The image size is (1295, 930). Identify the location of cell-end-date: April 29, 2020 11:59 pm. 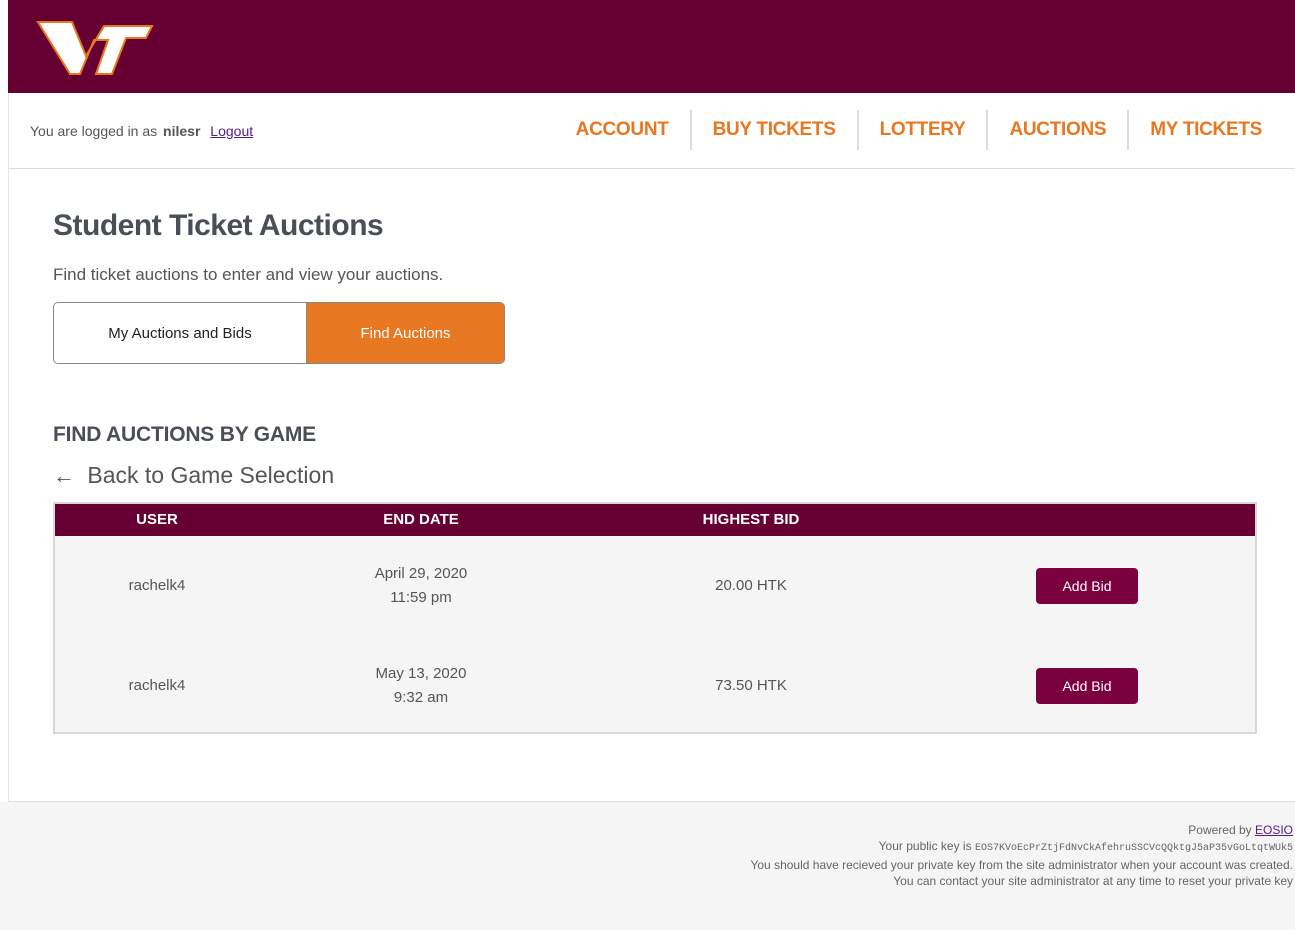
(421, 586).